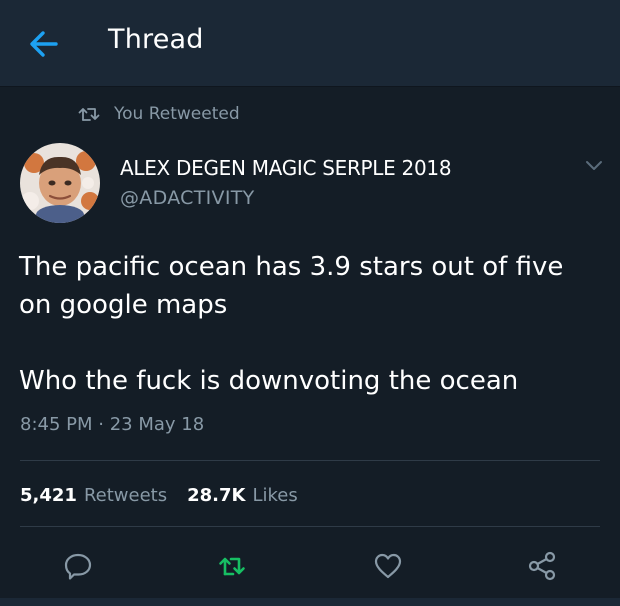  I want to click on likes-stat: 28.7K Likes, so click(242, 495).